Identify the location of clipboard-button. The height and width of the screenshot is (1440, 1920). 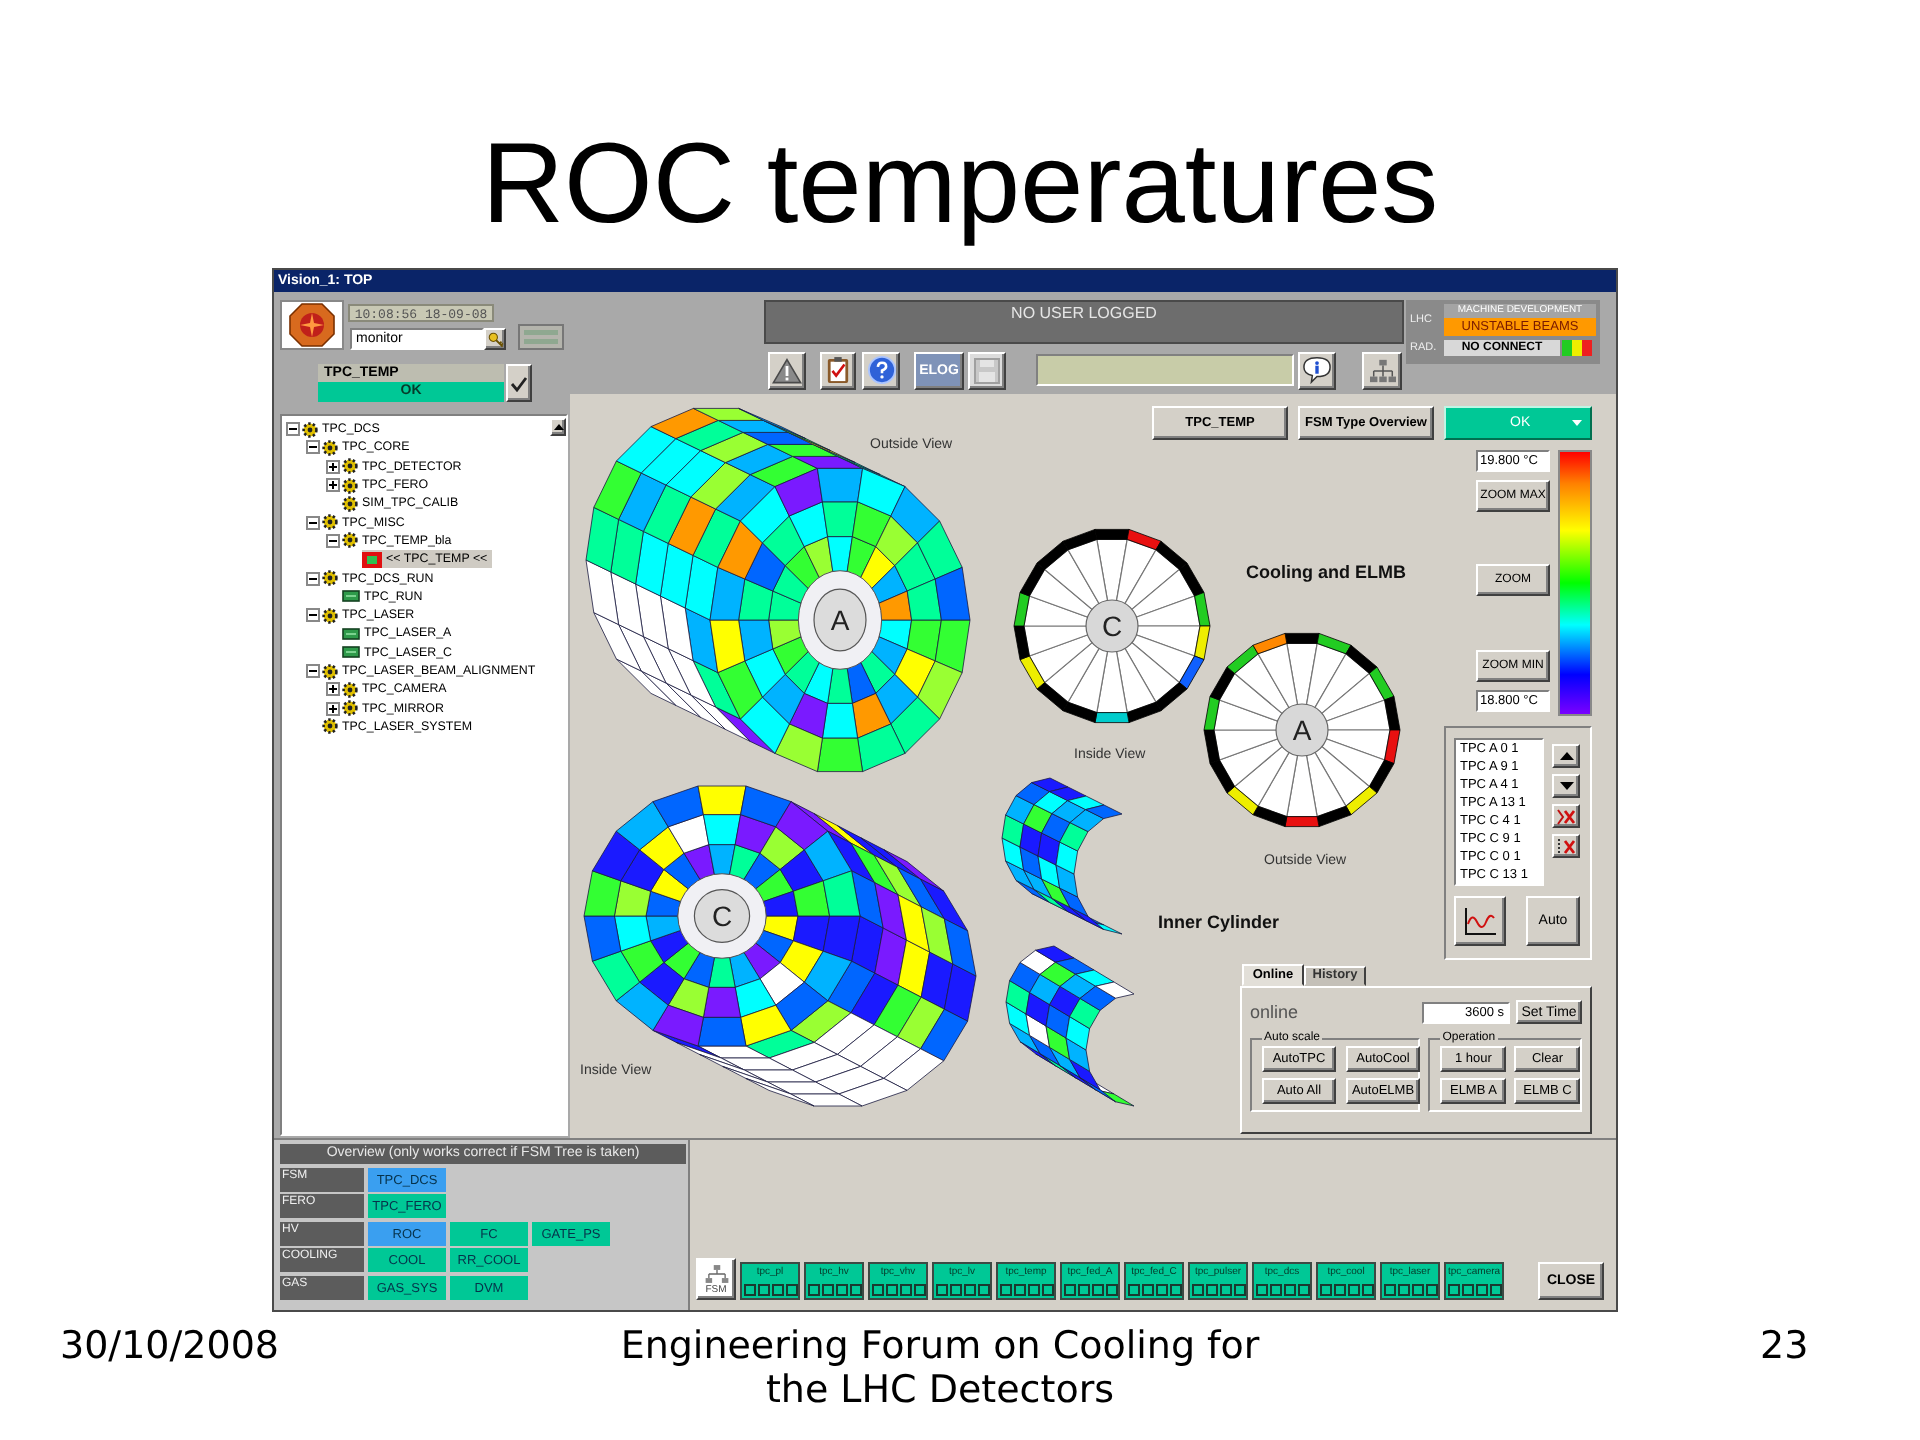
(838, 370).